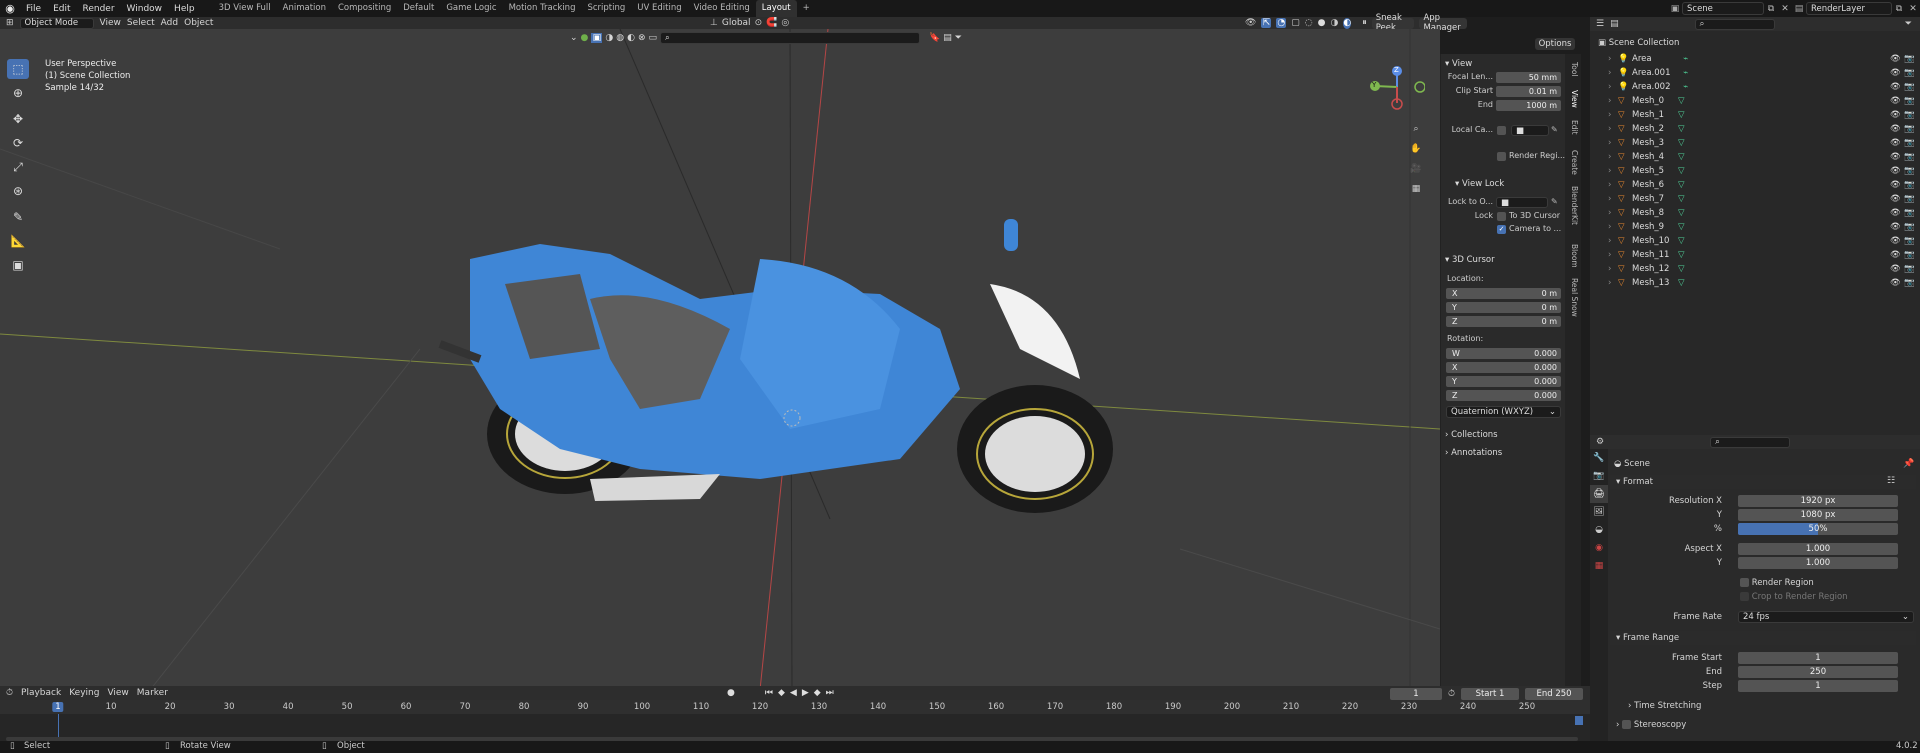 Image resolution: width=1920 pixels, height=753 pixels. What do you see at coordinates (542, 8) in the screenshot?
I see `workspace-tab-motion-tracking: Motion Tracking` at bounding box center [542, 8].